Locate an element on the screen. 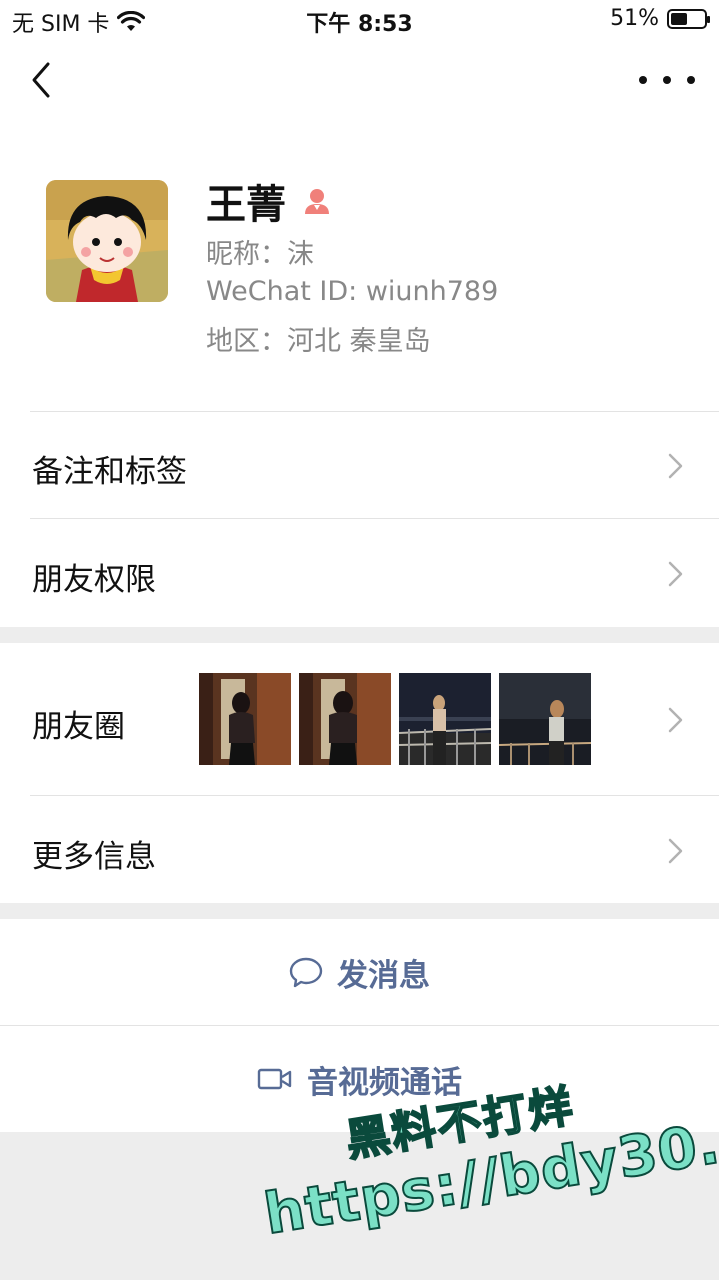 The height and width of the screenshot is (1280, 719). battery-icon is located at coordinates (688, 18).